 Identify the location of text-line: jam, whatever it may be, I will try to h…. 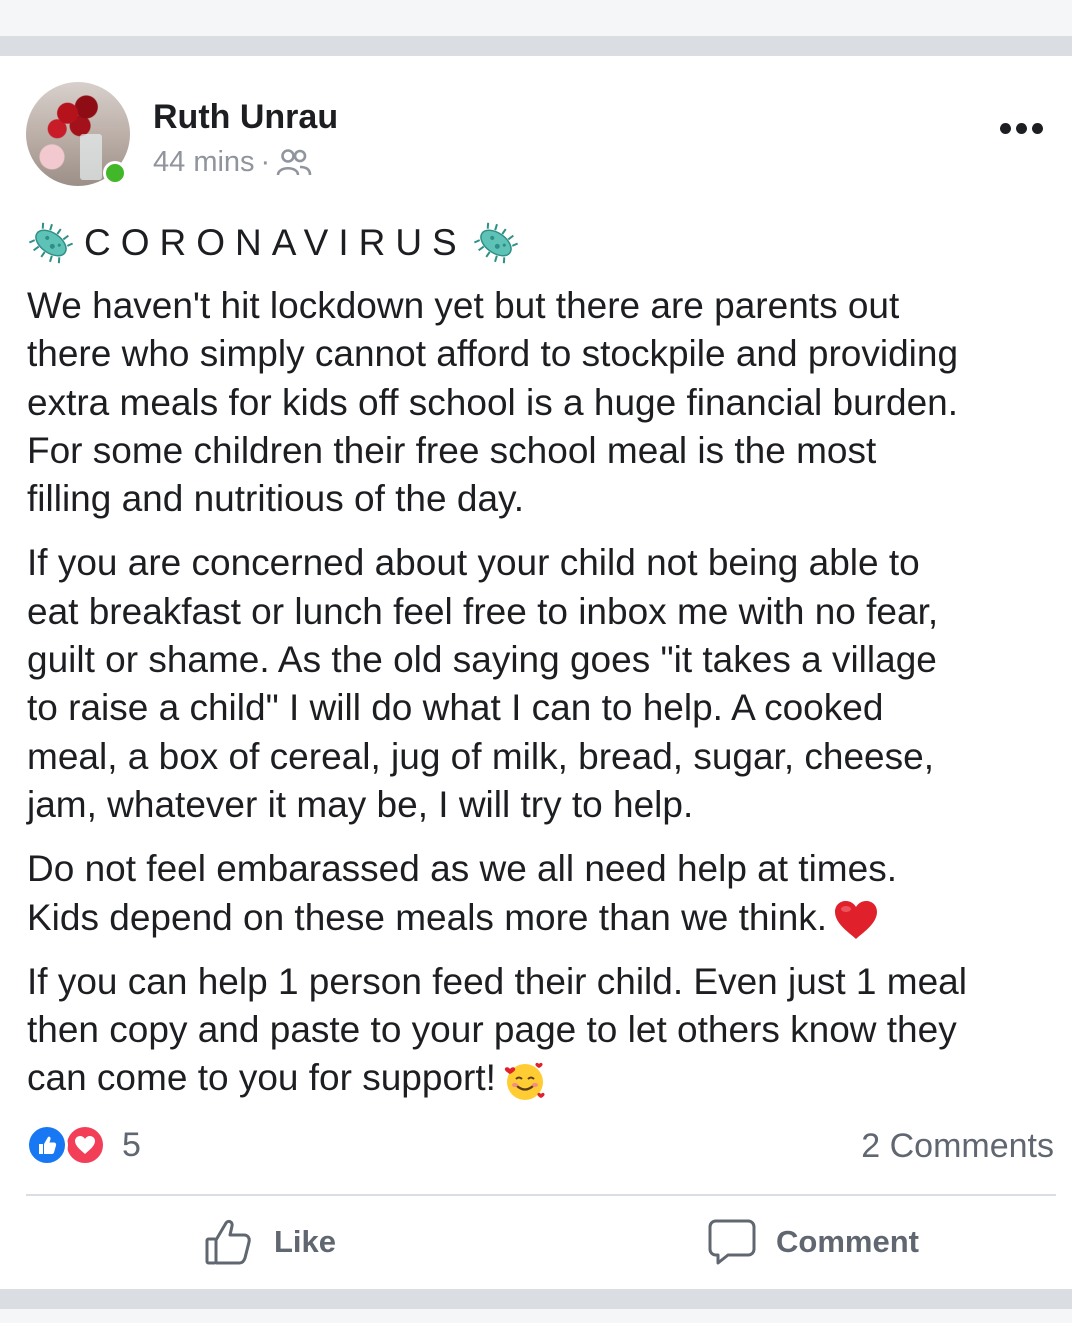
(360, 804).